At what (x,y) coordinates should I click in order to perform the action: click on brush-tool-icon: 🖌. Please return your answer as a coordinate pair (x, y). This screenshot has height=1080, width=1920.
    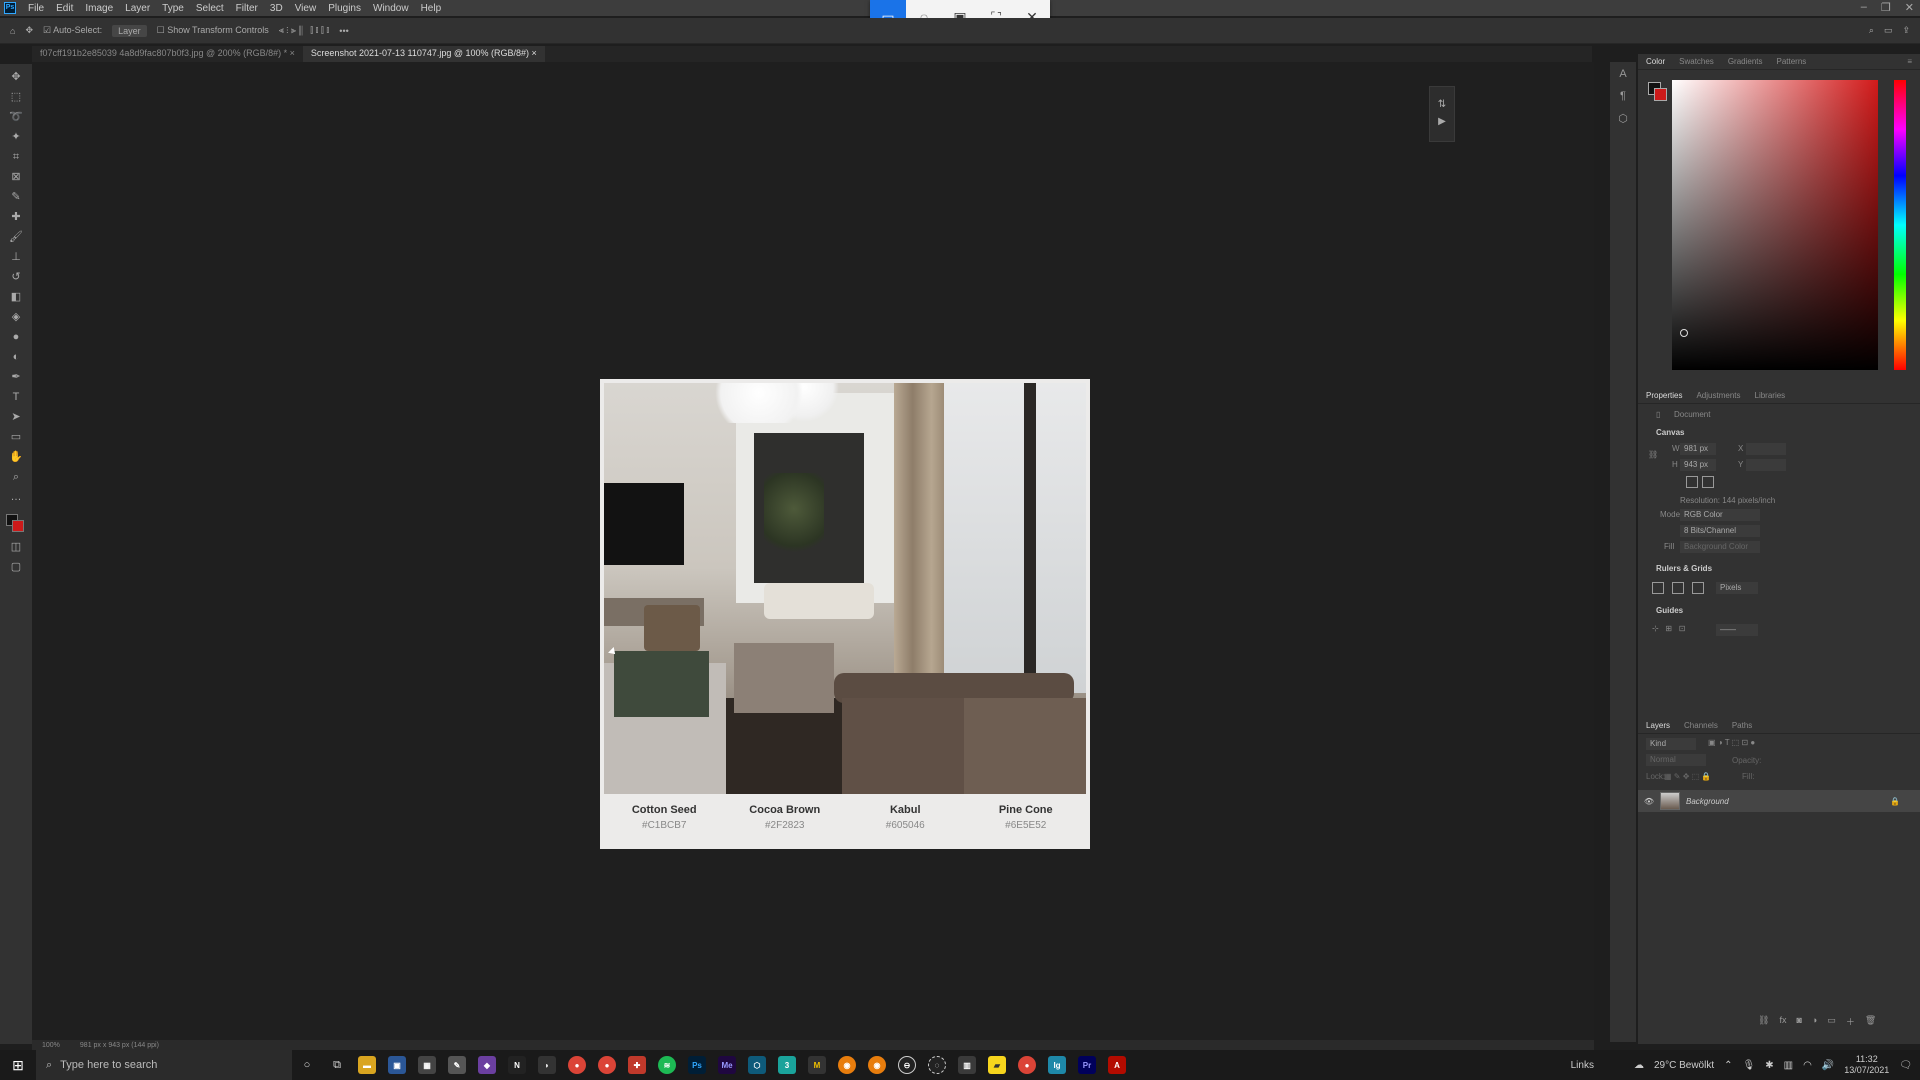
    Looking at the image, I should click on (16, 237).